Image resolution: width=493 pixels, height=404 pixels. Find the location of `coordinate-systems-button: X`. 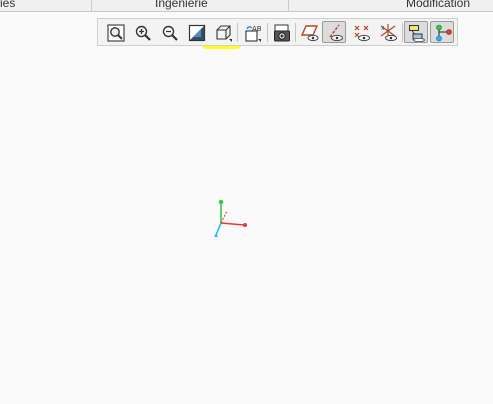

coordinate-systems-button: X is located at coordinates (388, 32).